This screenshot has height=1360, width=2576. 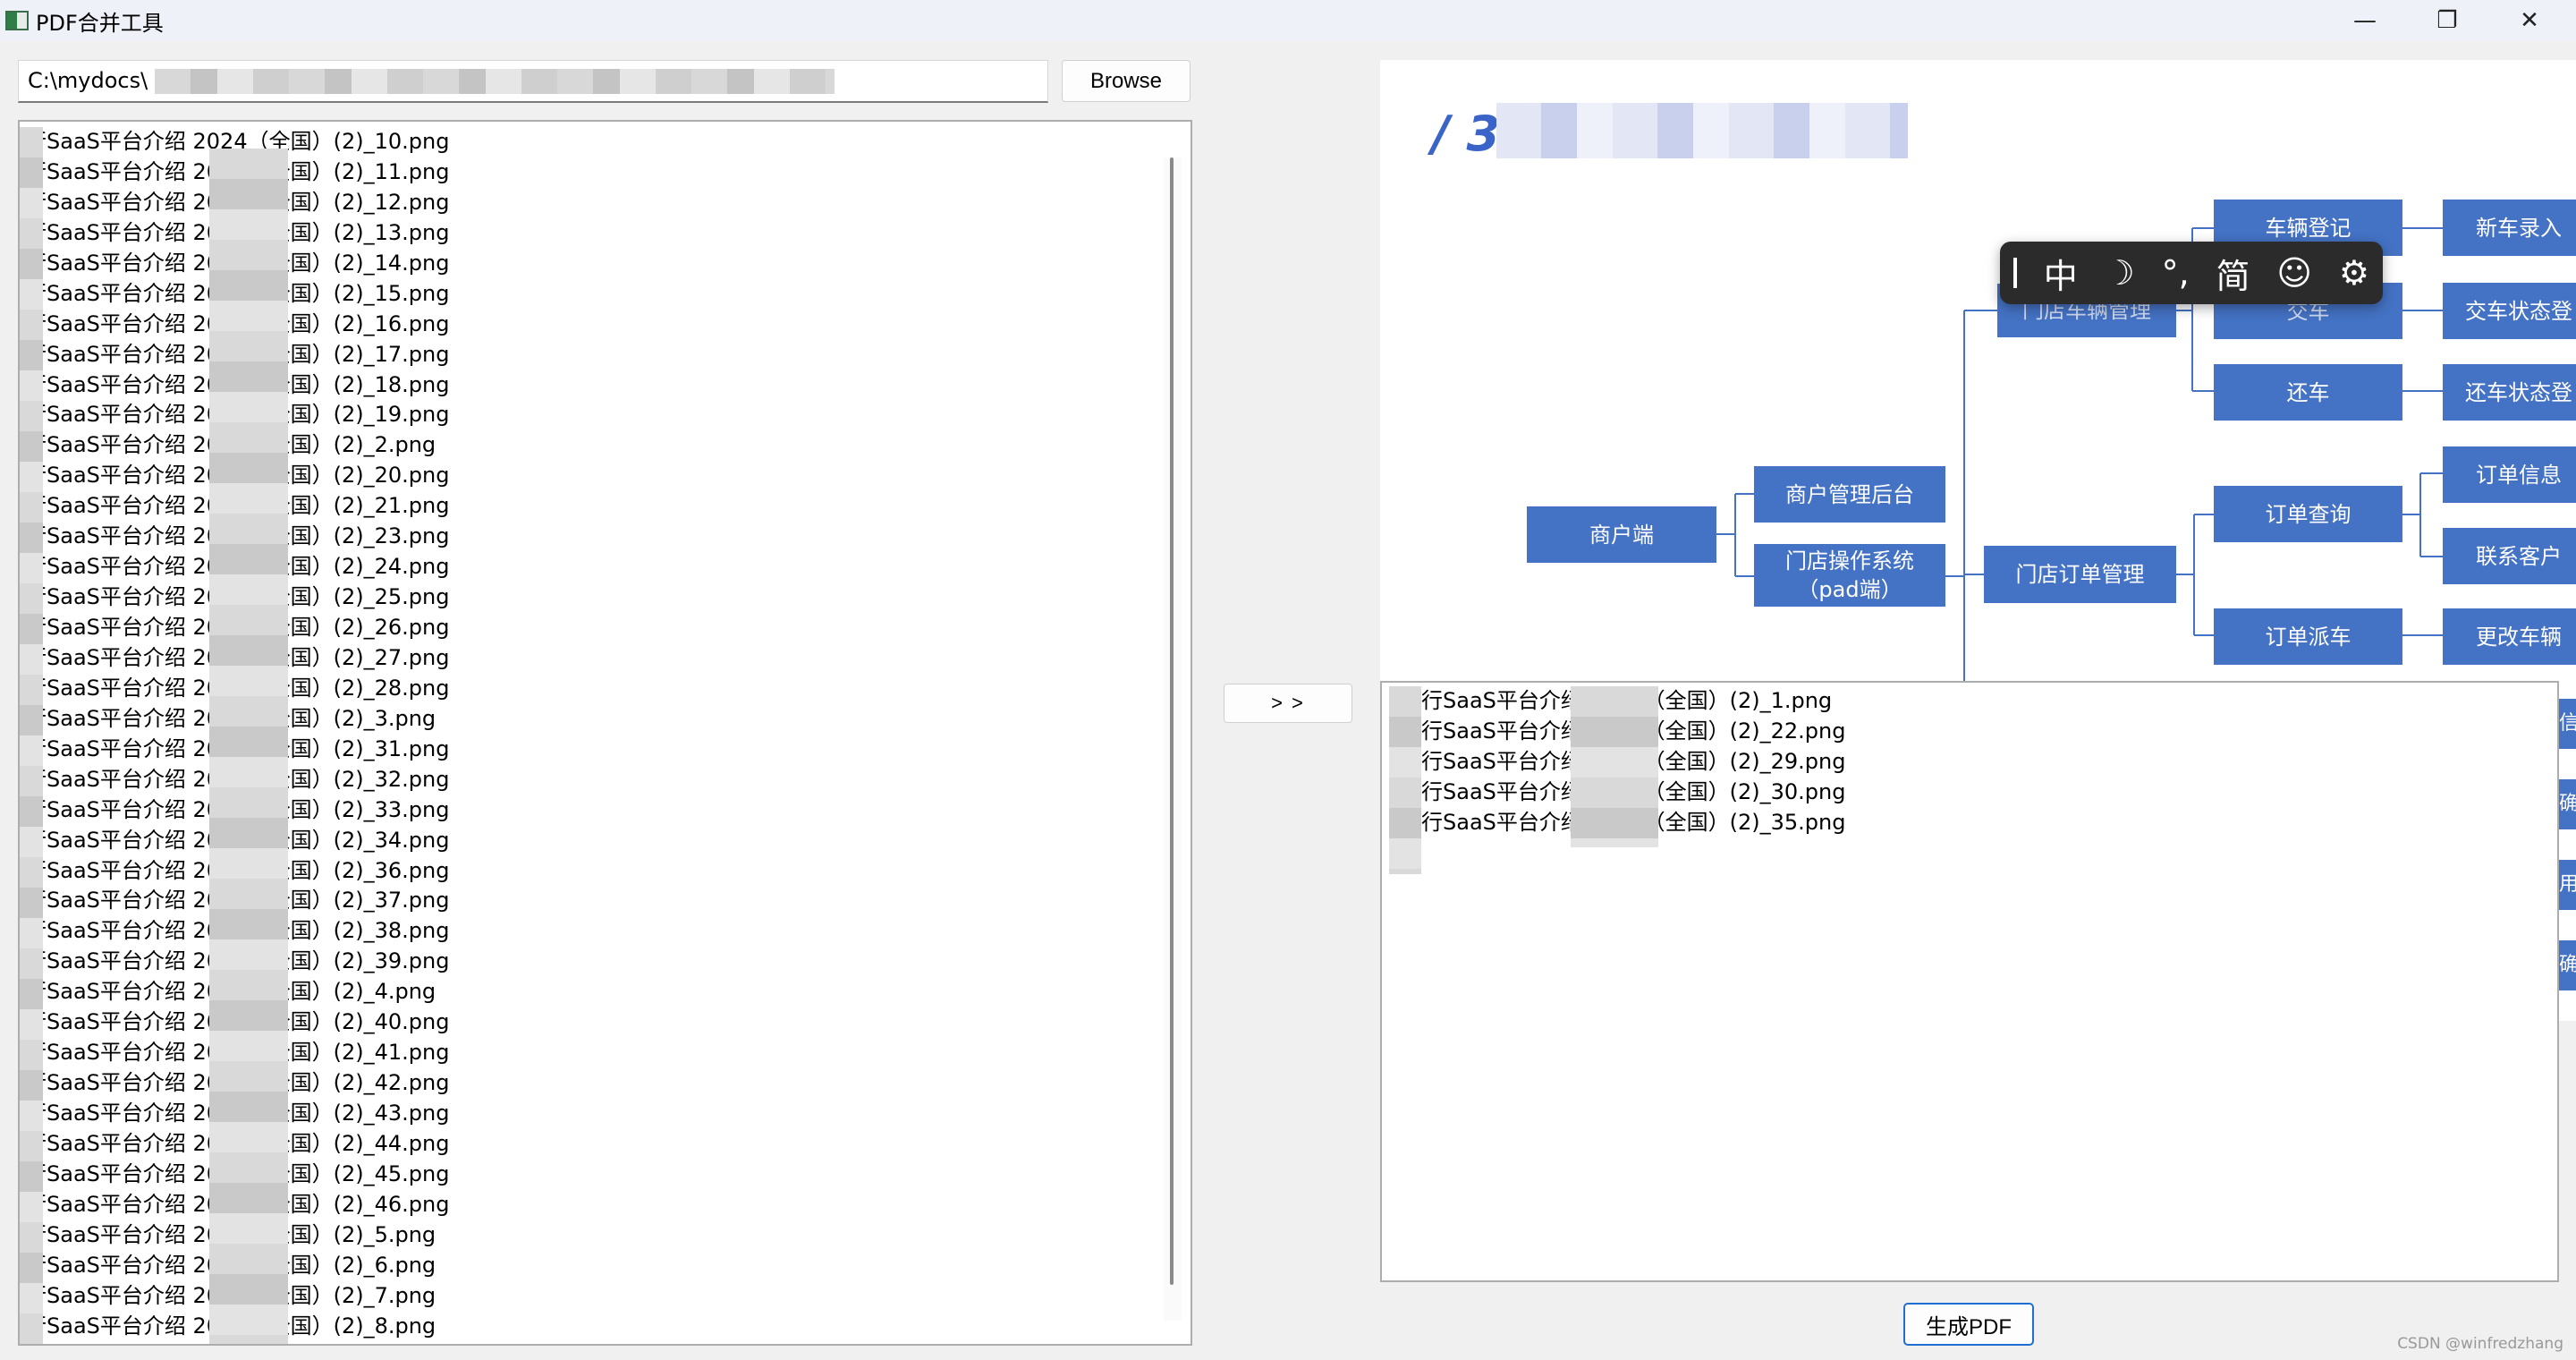 I want to click on node-edge-4: 确, so click(x=2567, y=965).